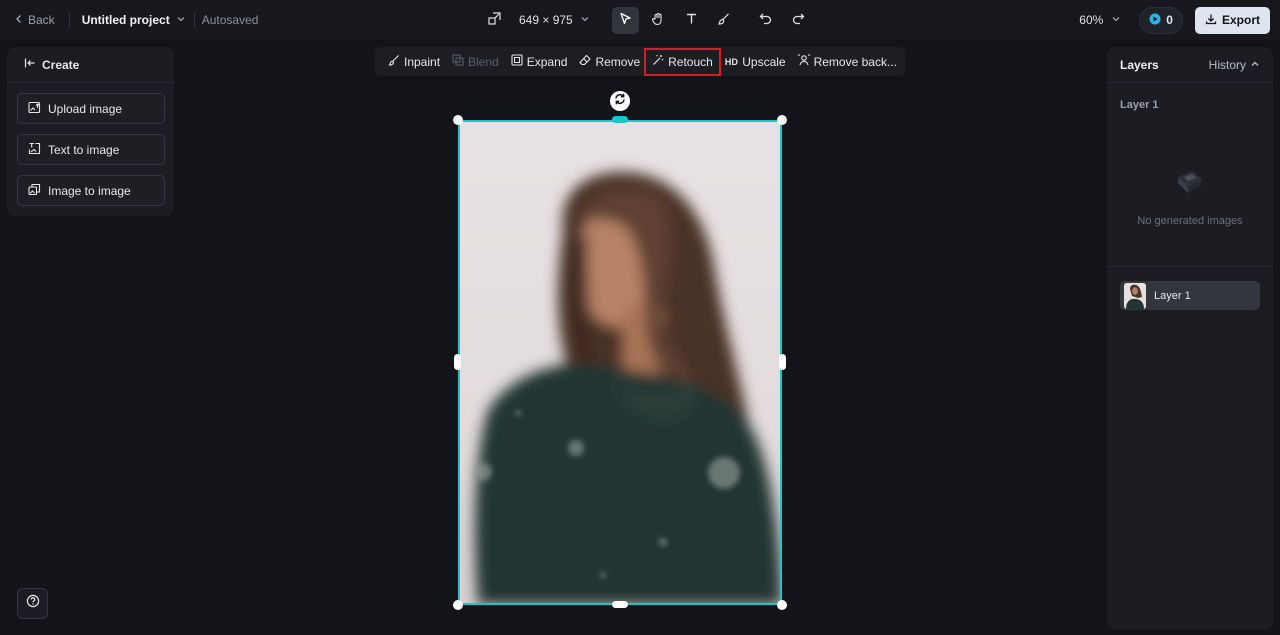  I want to click on retouch-label: Retouch, so click(690, 61).